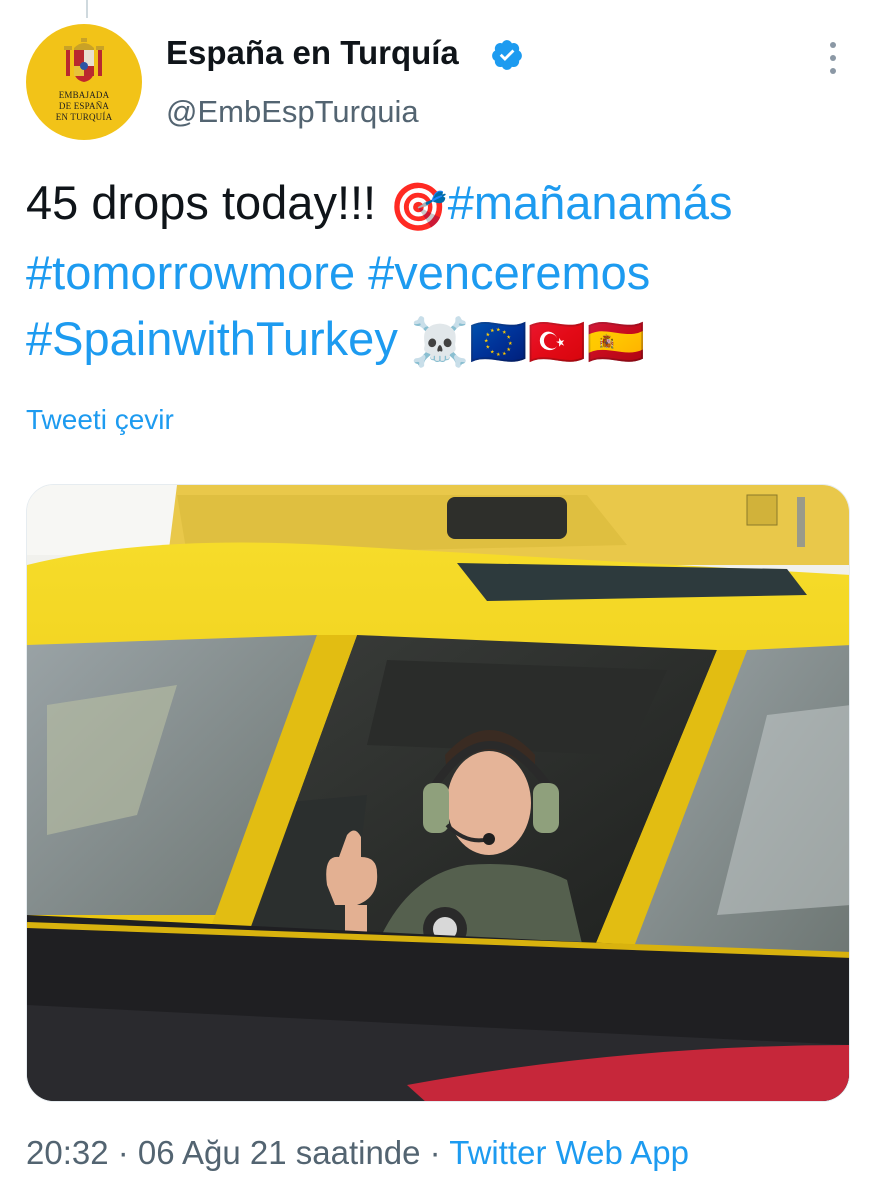 This screenshot has width=876, height=1200. I want to click on more-options-icon, so click(832, 58).